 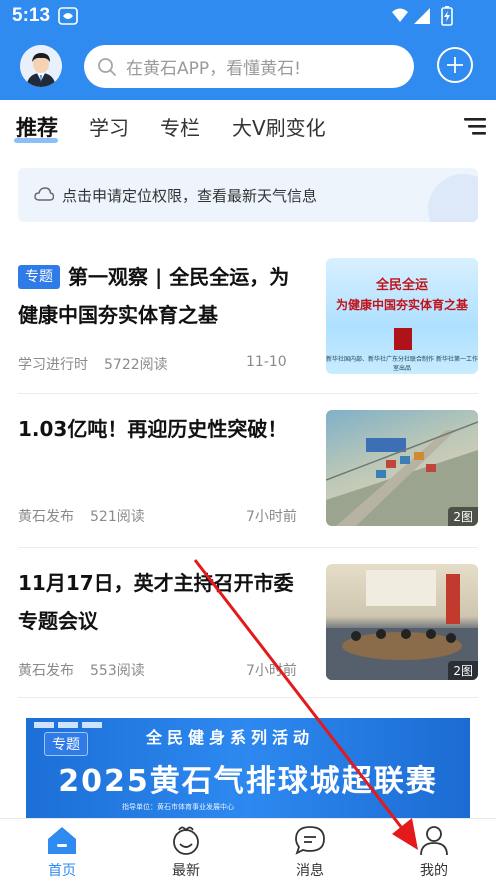 I want to click on profile-icon, so click(x=434, y=841).